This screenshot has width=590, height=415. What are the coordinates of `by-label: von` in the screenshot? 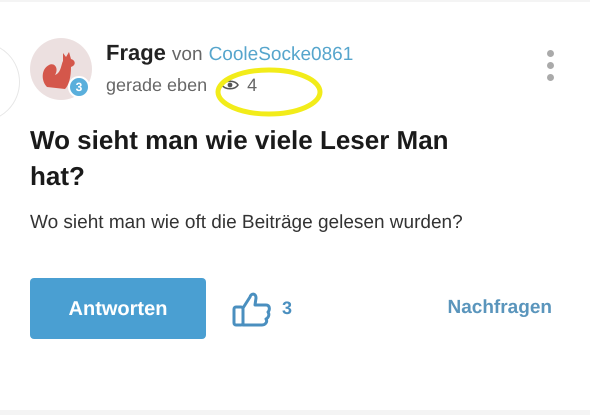 It's located at (187, 55).